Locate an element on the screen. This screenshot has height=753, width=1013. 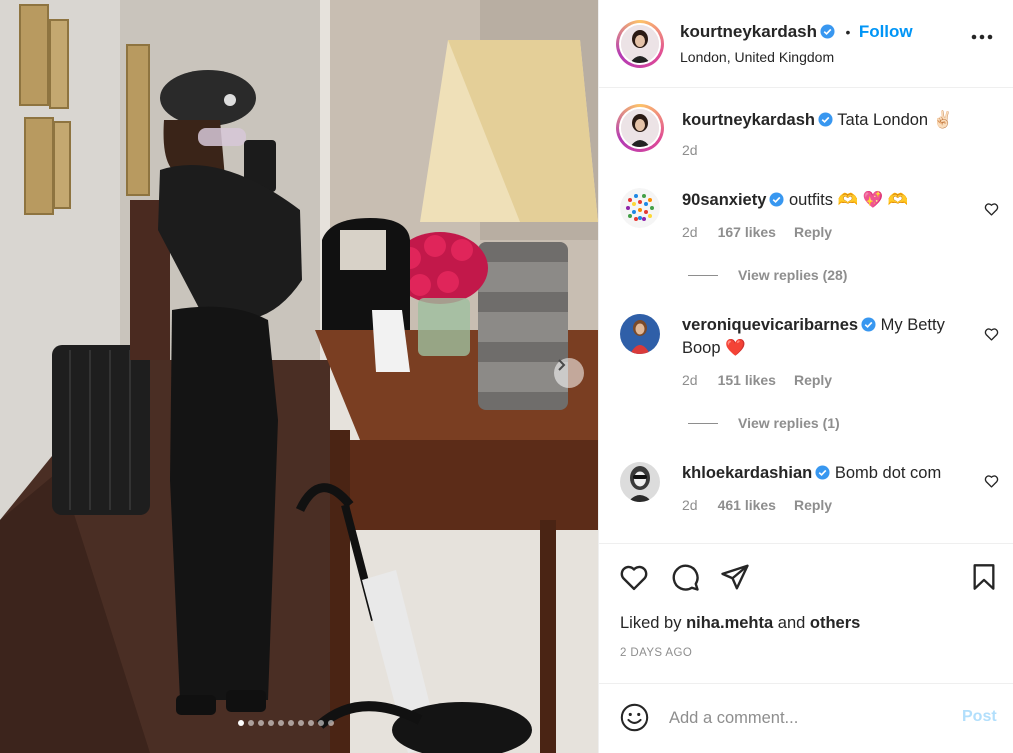
liked-by-and: and is located at coordinates (791, 623).